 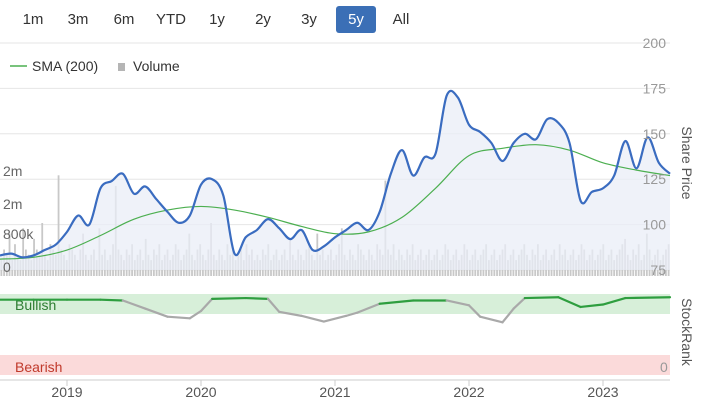 What do you see at coordinates (655, 225) in the screenshot?
I see `price-tick-label: 100` at bounding box center [655, 225].